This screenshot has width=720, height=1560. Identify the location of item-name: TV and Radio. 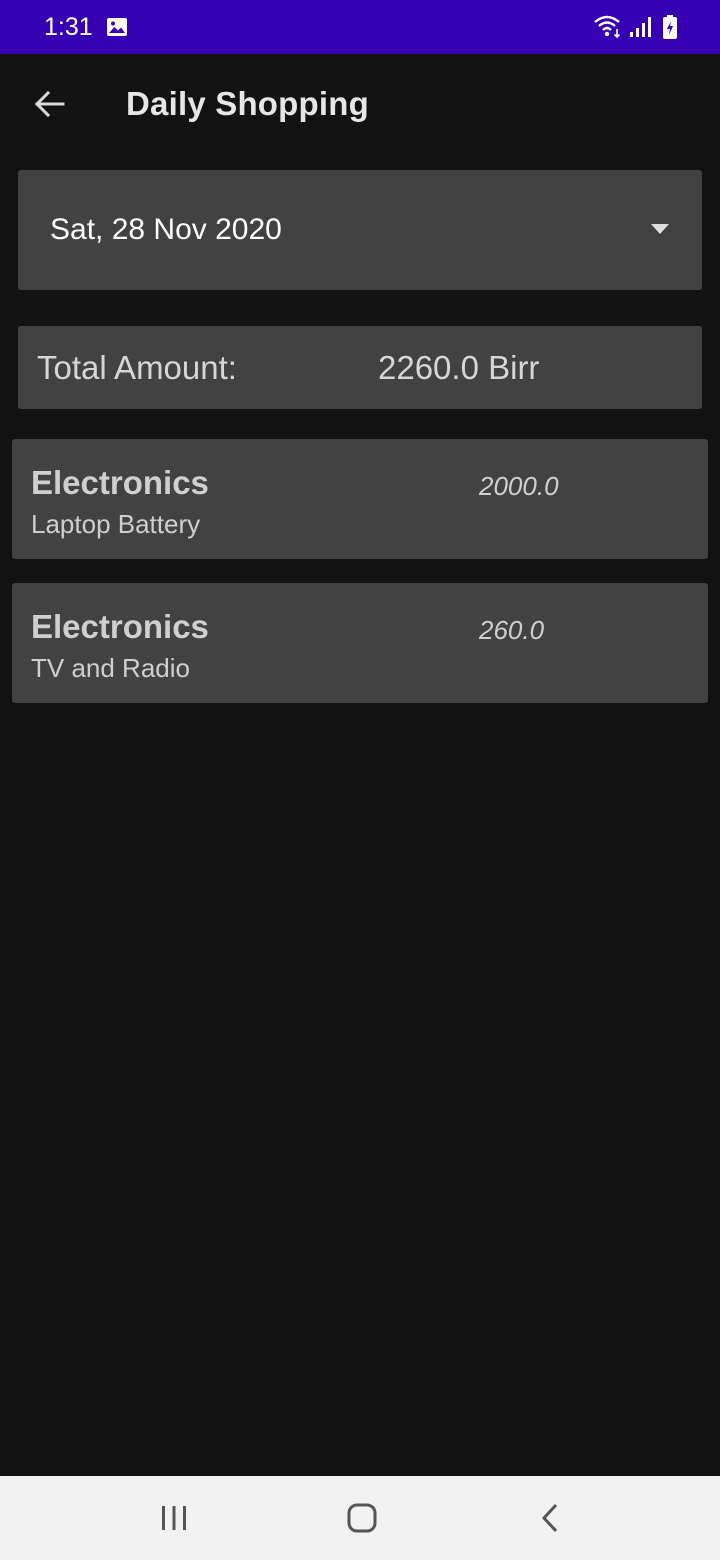
(110, 668).